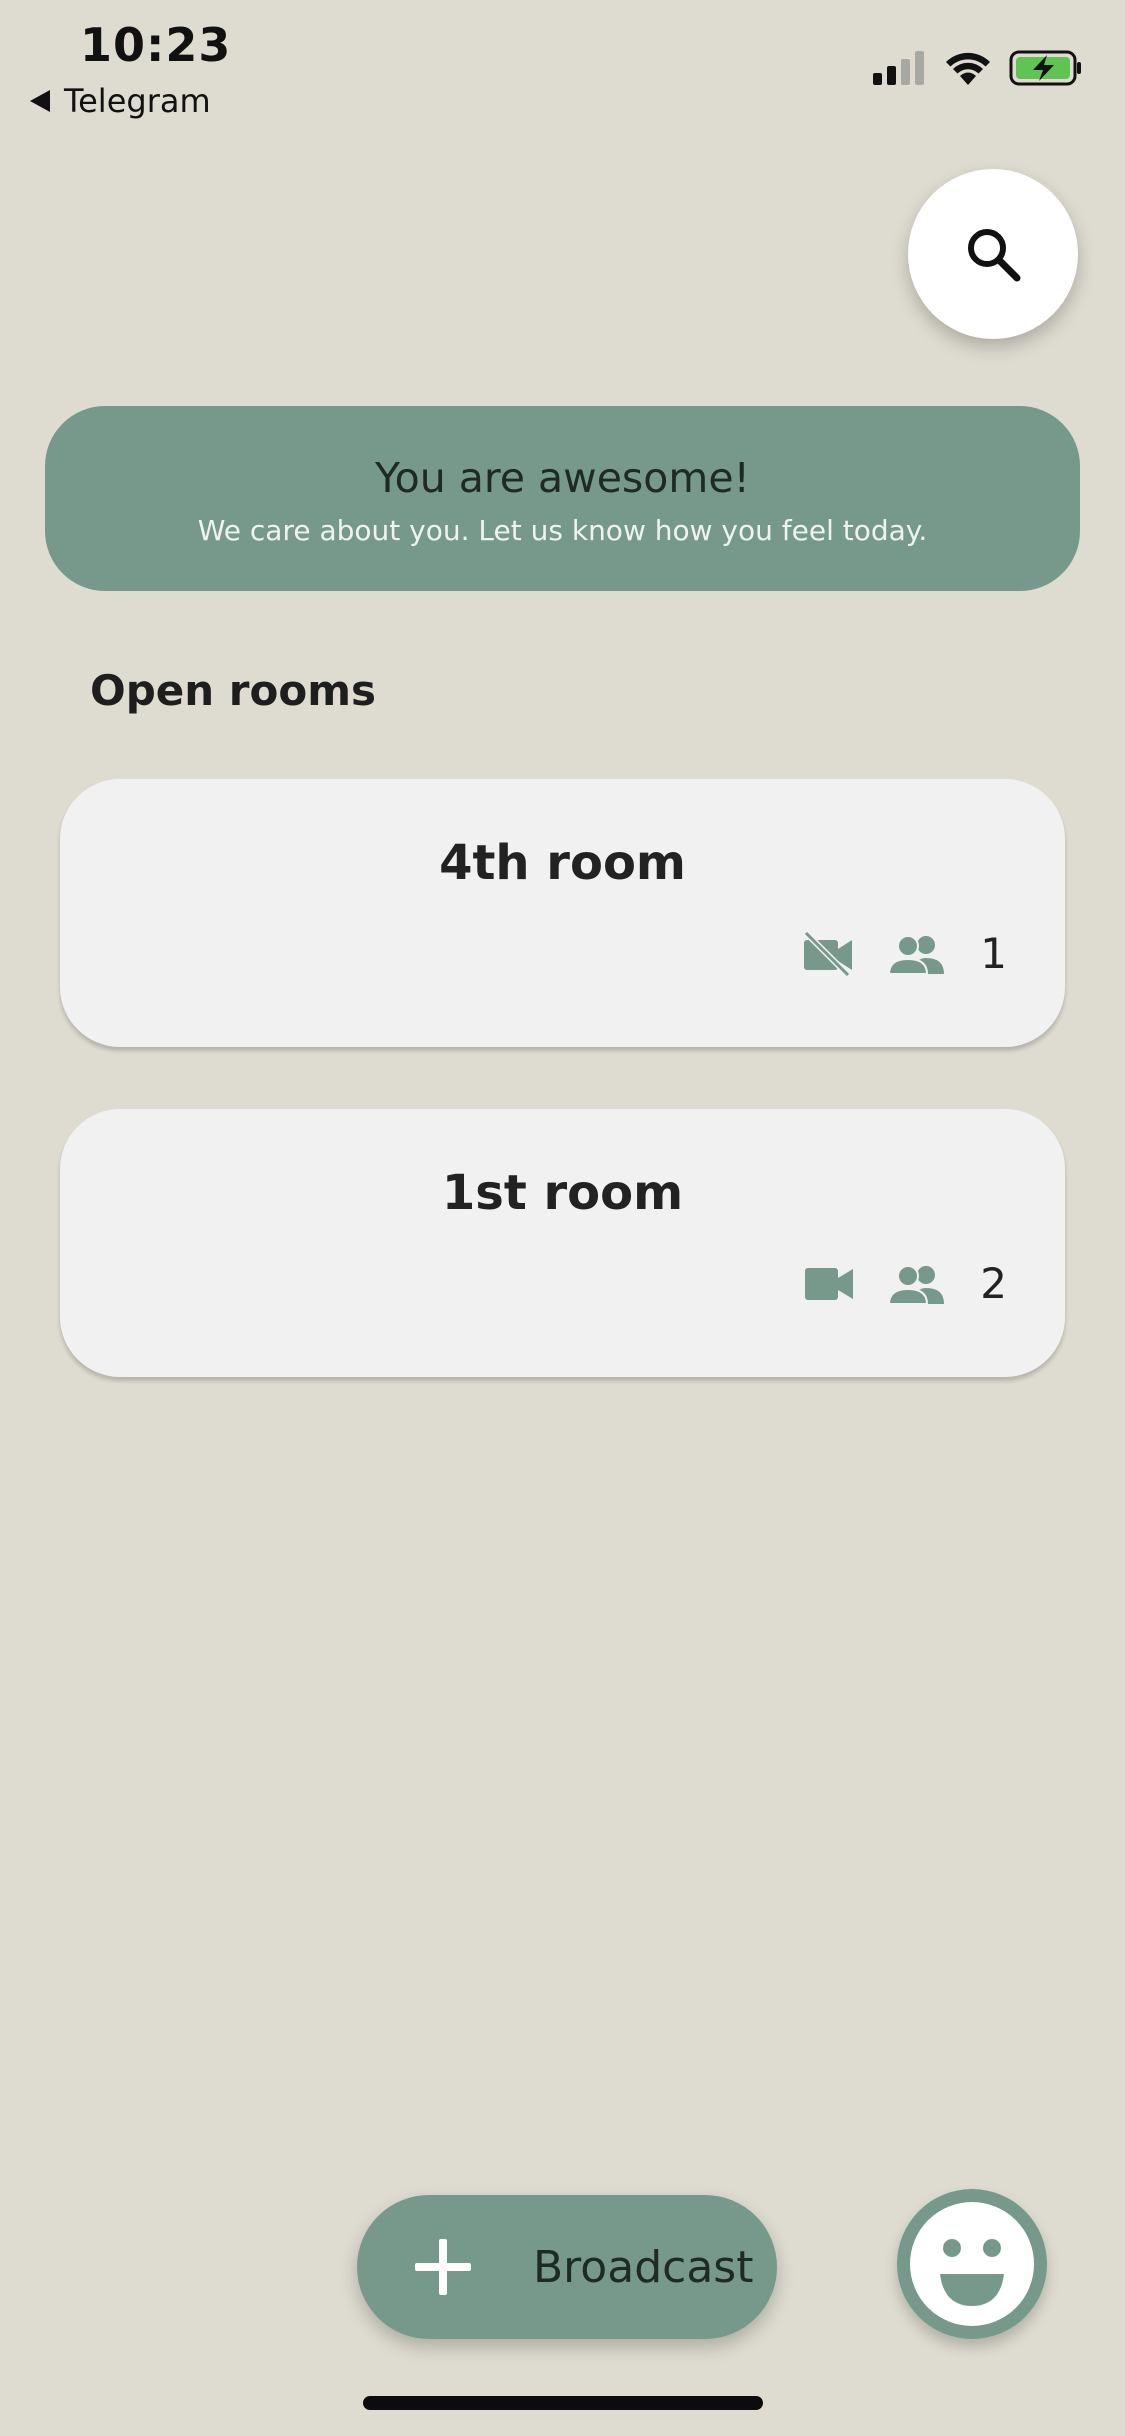  What do you see at coordinates (993, 953) in the screenshot?
I see `participant-count: 1` at bounding box center [993, 953].